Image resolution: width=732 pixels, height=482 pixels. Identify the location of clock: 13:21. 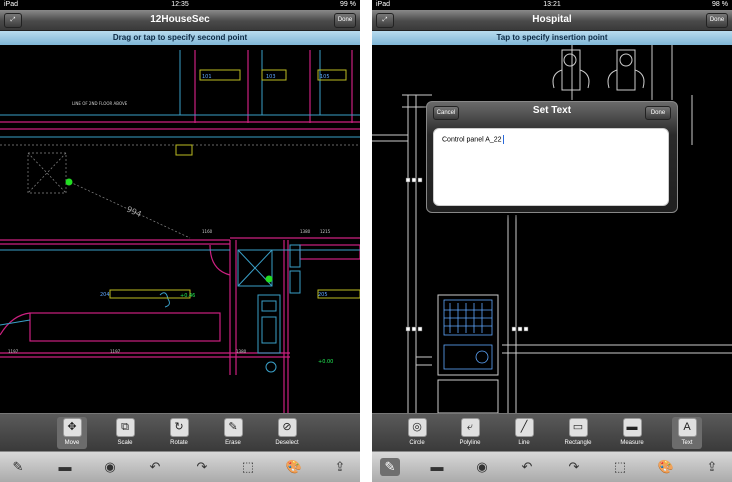
(552, 4).